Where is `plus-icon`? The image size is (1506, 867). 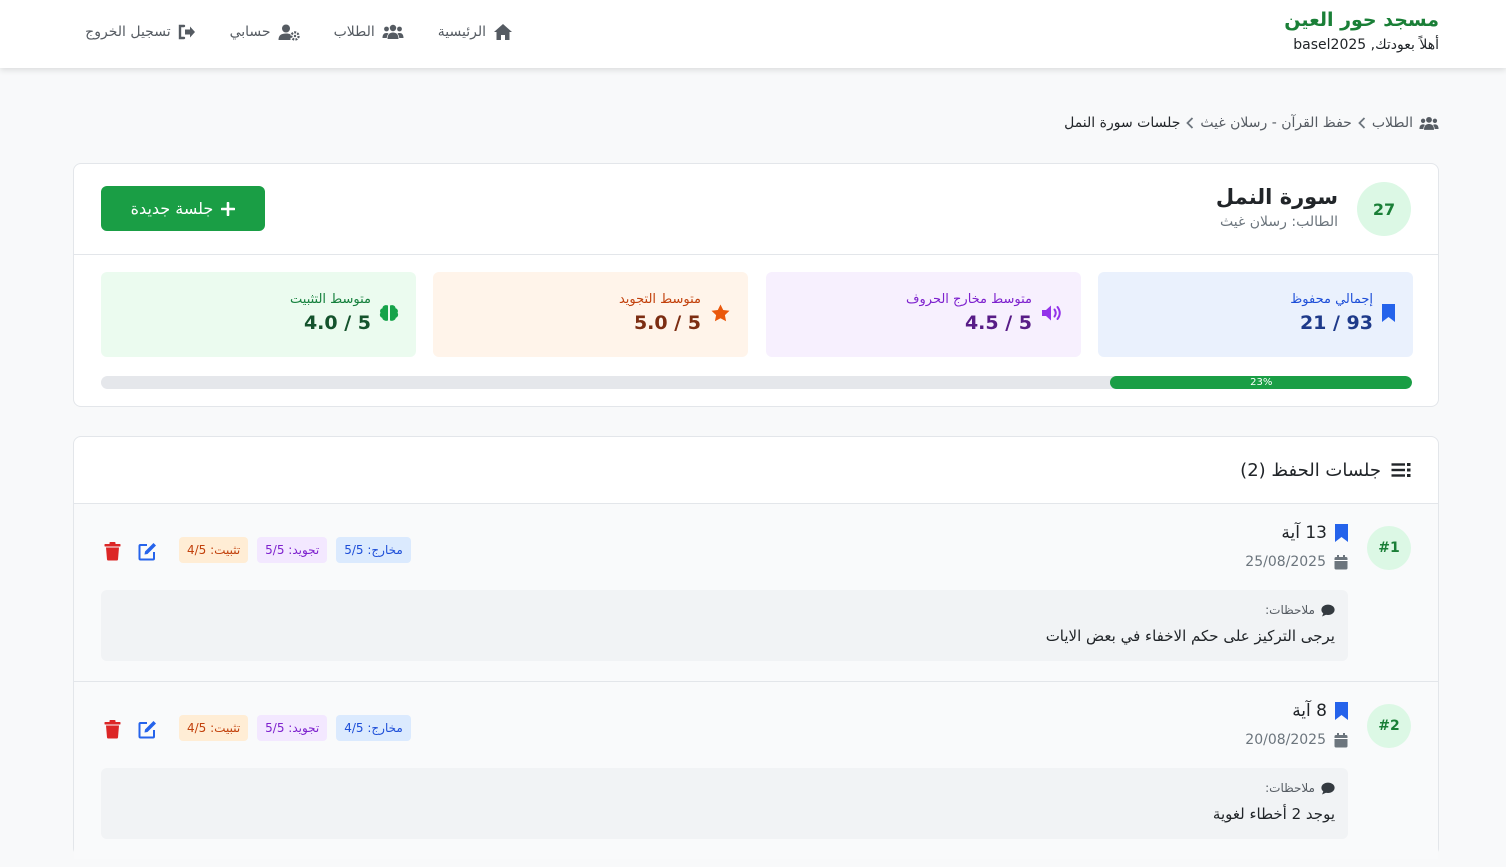 plus-icon is located at coordinates (228, 208).